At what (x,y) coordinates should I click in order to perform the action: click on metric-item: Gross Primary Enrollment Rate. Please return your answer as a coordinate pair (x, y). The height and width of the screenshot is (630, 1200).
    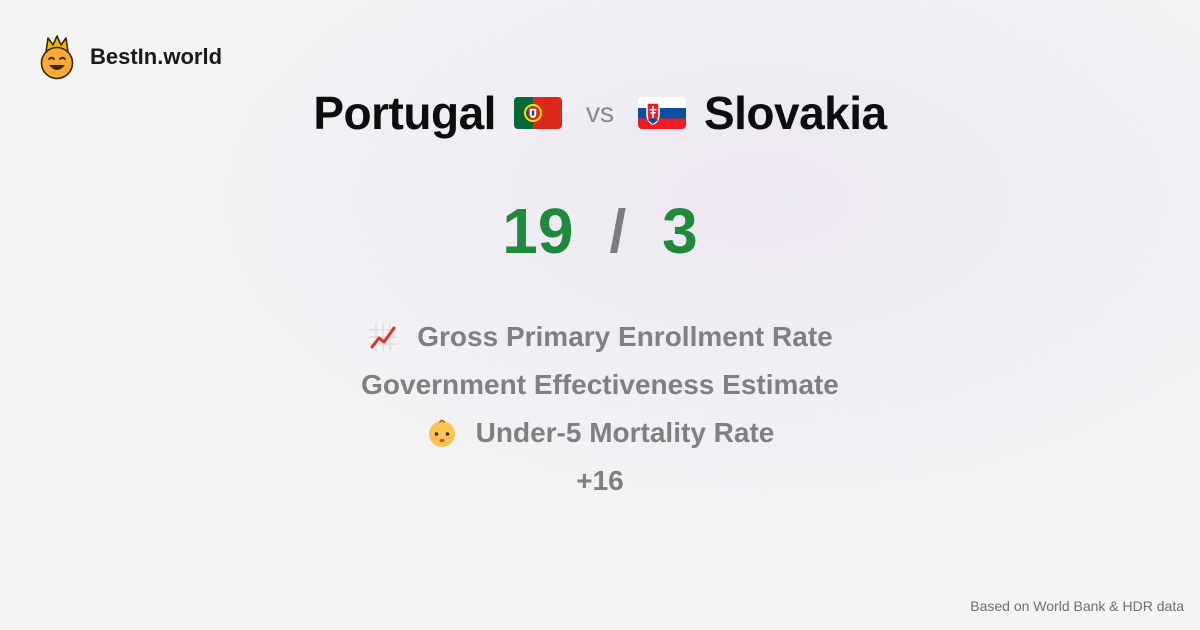
    Looking at the image, I should click on (600, 337).